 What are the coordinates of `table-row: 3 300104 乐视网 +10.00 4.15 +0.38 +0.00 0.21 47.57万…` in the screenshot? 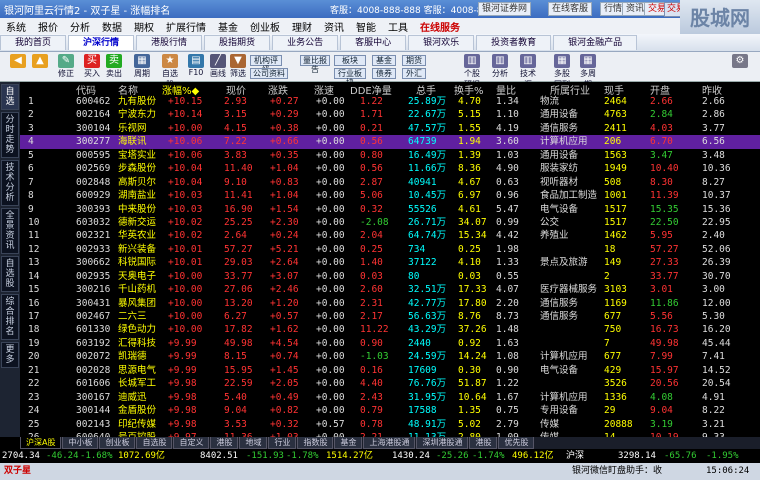 It's located at (390, 128).